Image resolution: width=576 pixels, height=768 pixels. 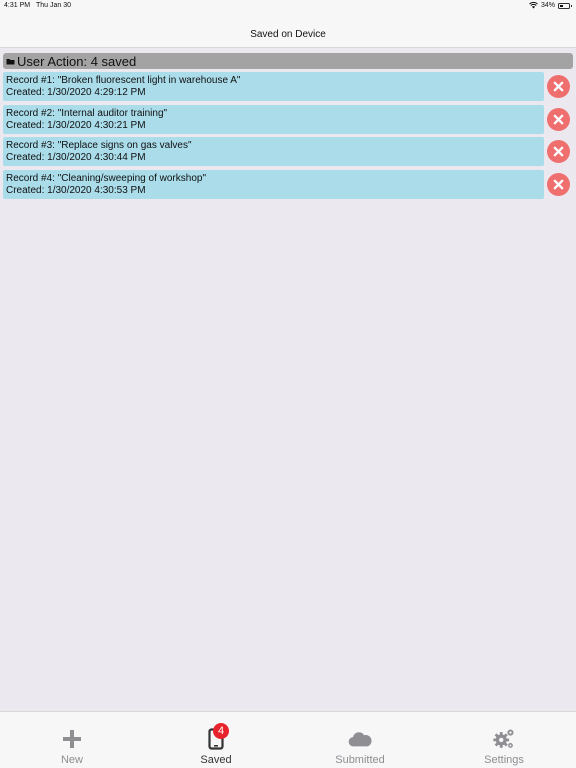 I want to click on status-date: Thu Jan 30, so click(x=54, y=5).